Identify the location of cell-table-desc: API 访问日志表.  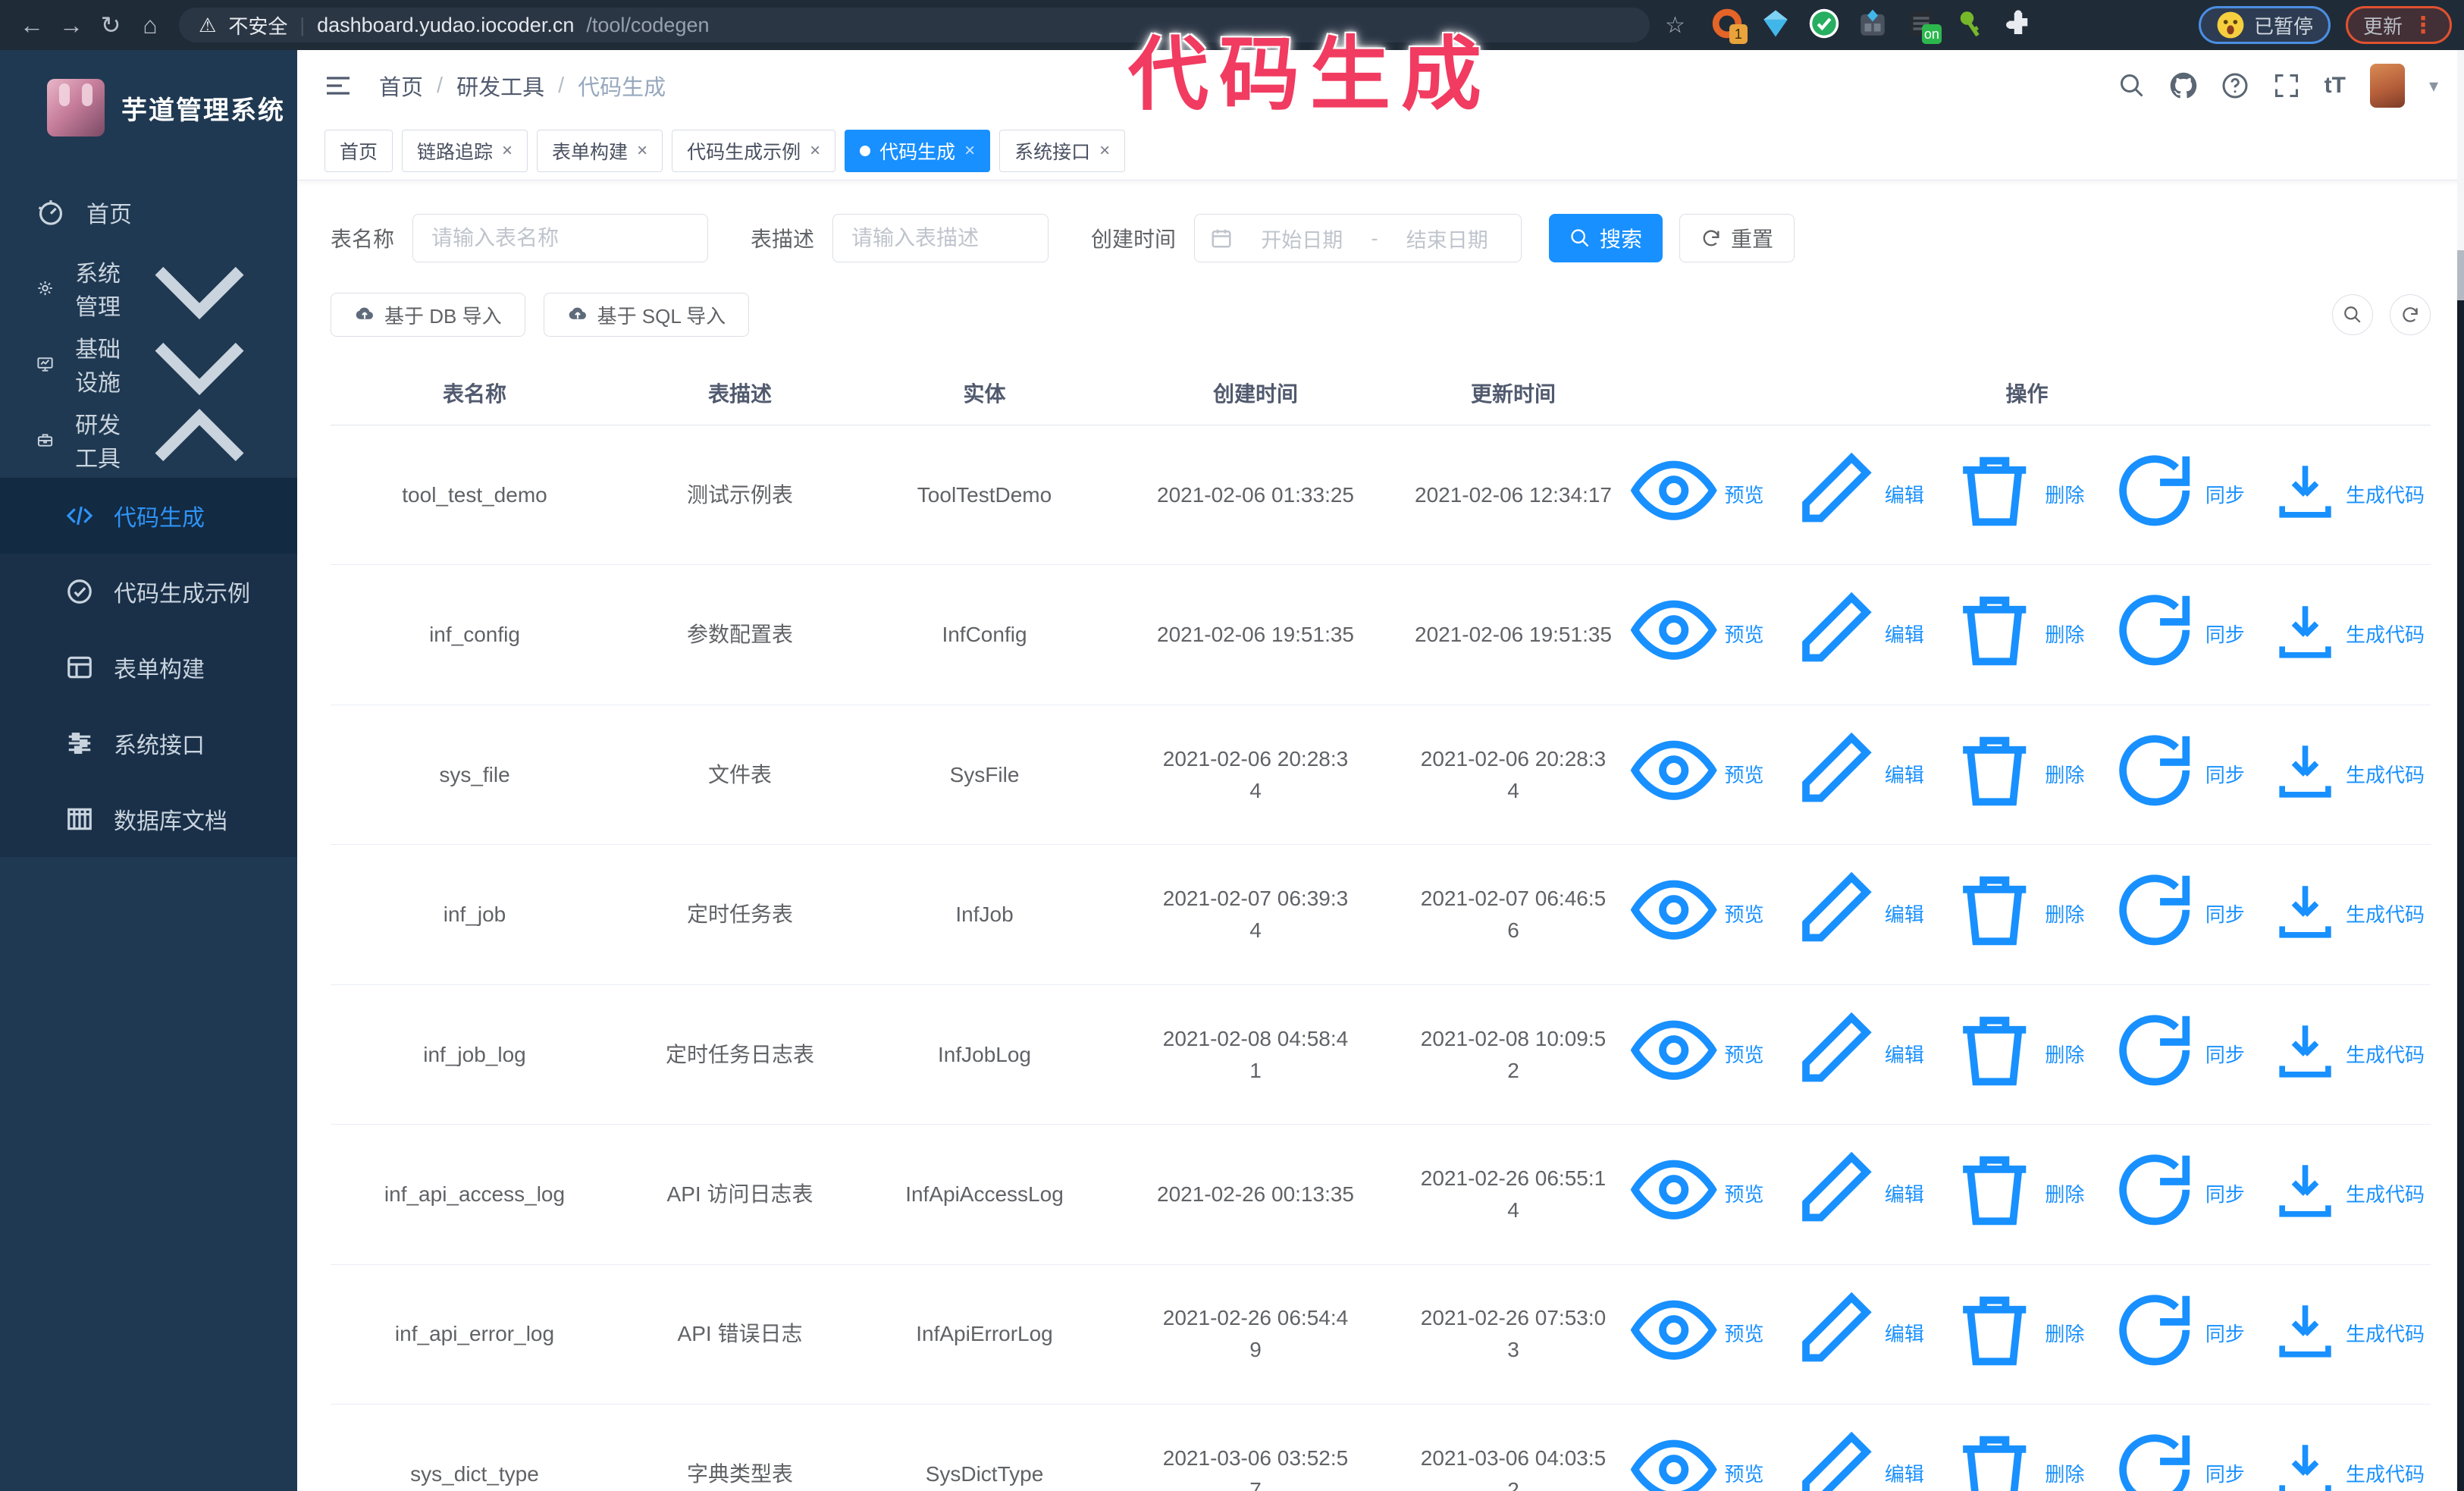
(740, 1194).